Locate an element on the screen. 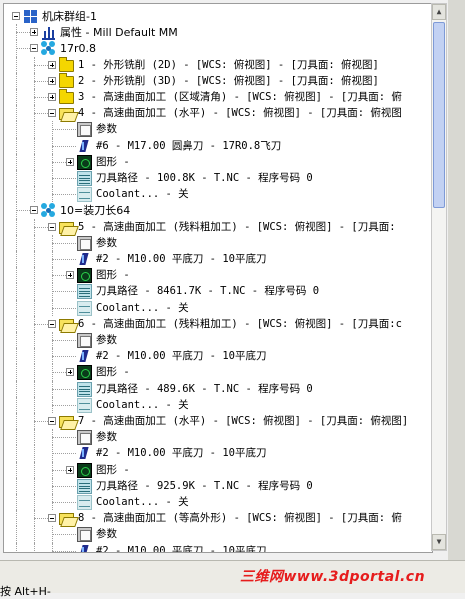  tree-row: 17r0.8 is located at coordinates (218, 48).